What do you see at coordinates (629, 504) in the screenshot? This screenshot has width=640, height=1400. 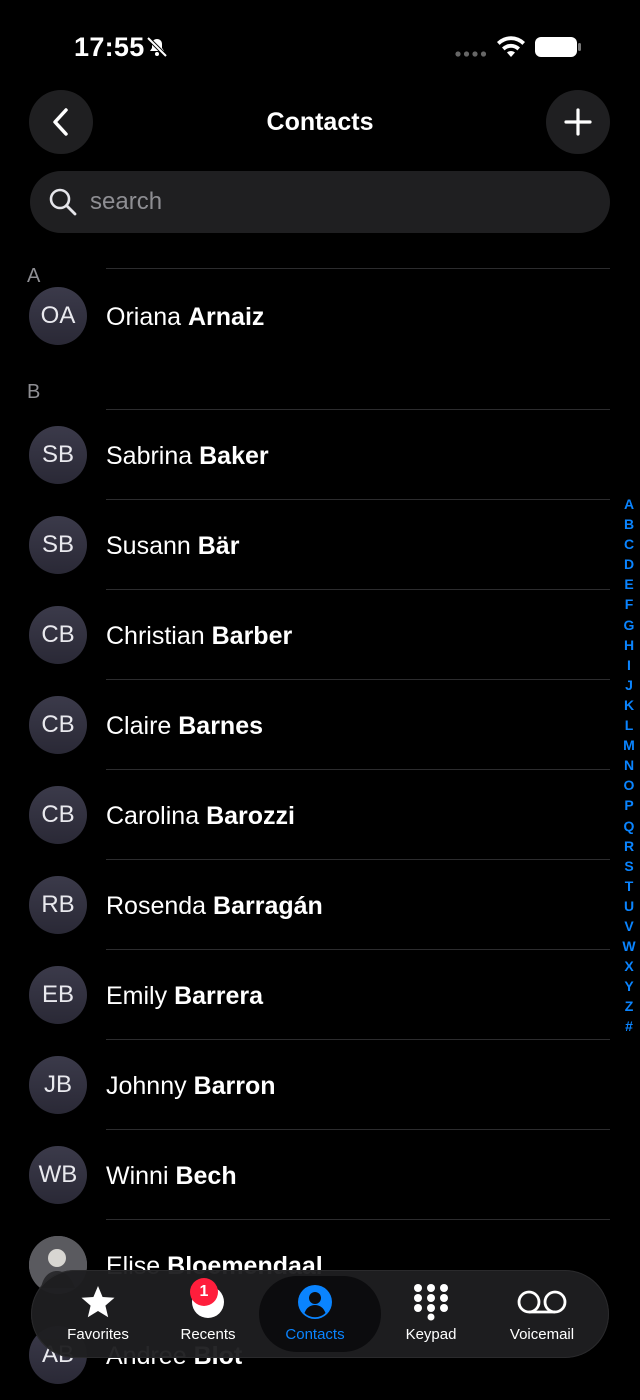 I see `index-letter: A` at bounding box center [629, 504].